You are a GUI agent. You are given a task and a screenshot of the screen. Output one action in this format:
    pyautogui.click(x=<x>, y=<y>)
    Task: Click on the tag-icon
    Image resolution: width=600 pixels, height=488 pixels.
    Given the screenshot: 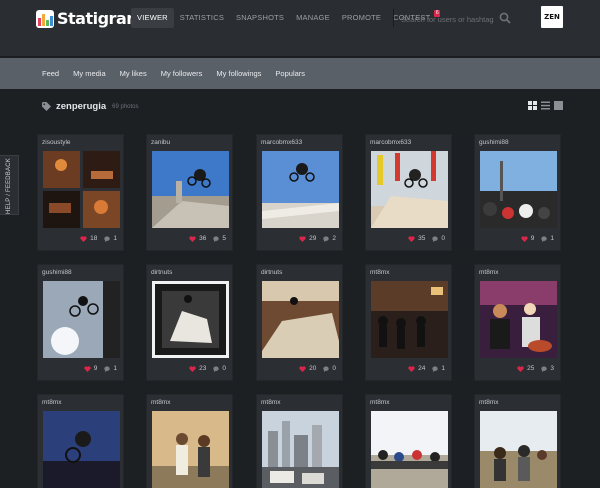 What is the action you would take?
    pyautogui.click(x=46, y=106)
    